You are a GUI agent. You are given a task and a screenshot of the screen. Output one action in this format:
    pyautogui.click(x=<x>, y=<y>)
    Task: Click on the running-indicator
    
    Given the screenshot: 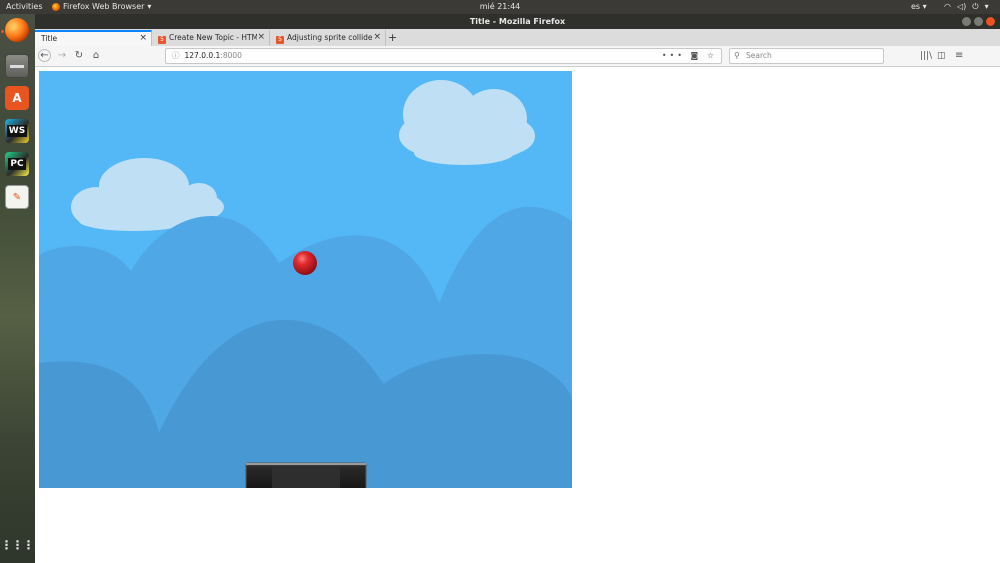 What is the action you would take?
    pyautogui.click(x=2, y=31)
    